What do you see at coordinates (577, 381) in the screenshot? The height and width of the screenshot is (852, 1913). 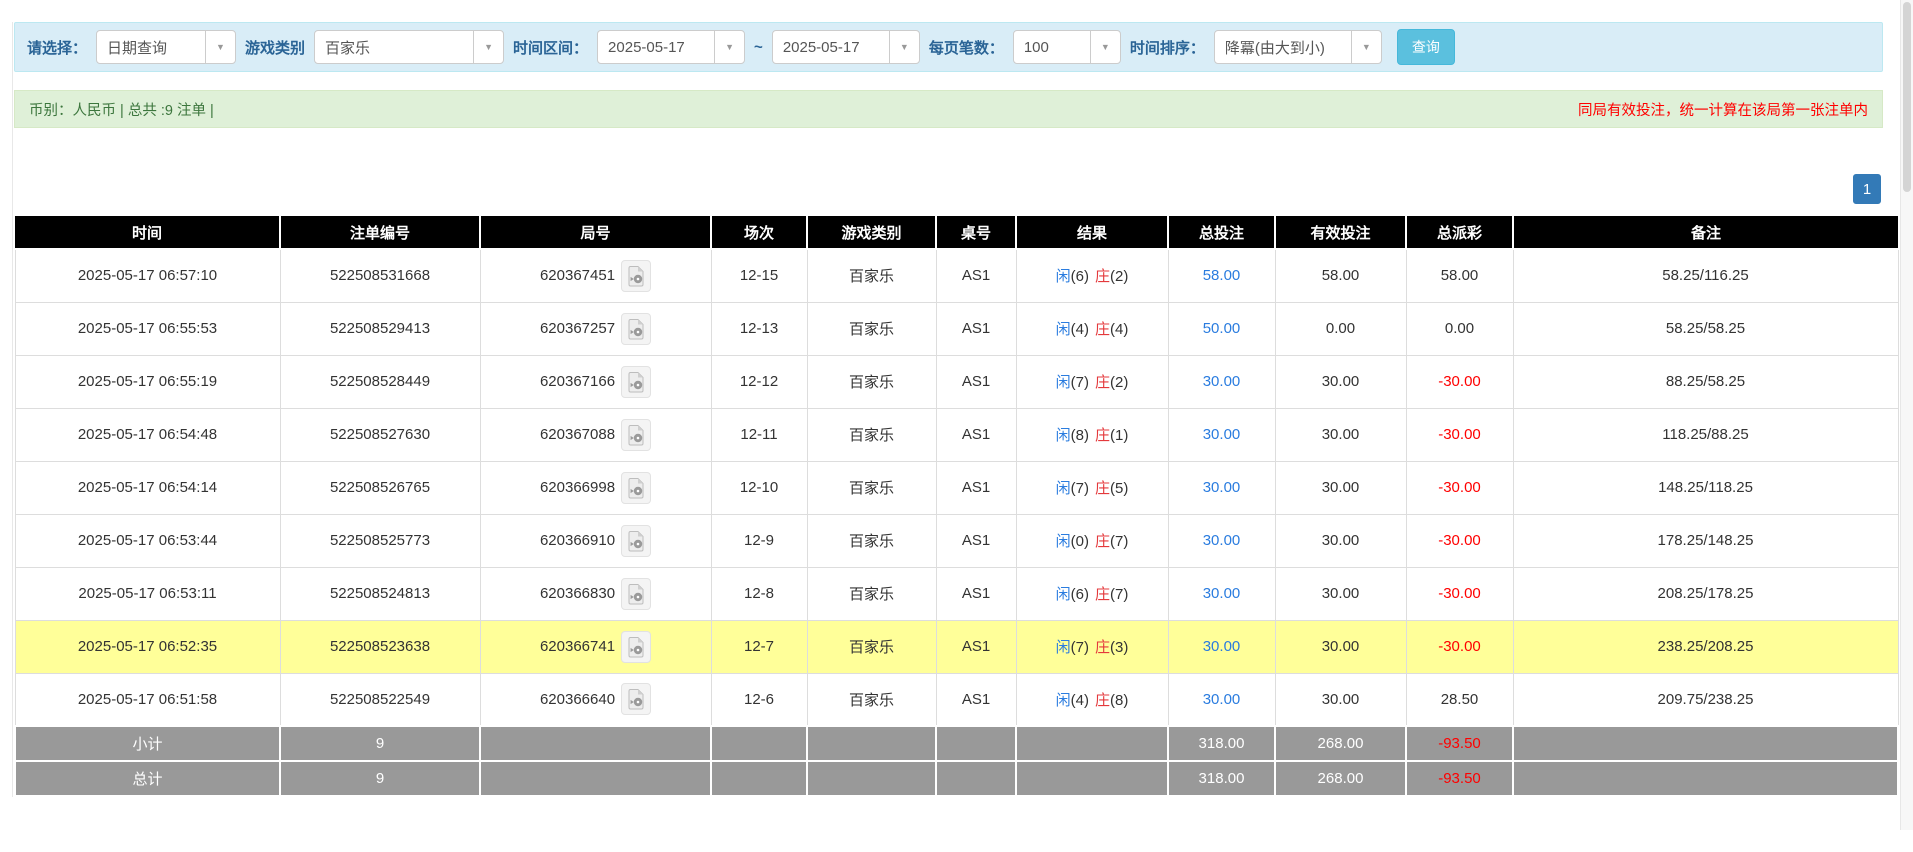 I see `round-id-text: 620367166` at bounding box center [577, 381].